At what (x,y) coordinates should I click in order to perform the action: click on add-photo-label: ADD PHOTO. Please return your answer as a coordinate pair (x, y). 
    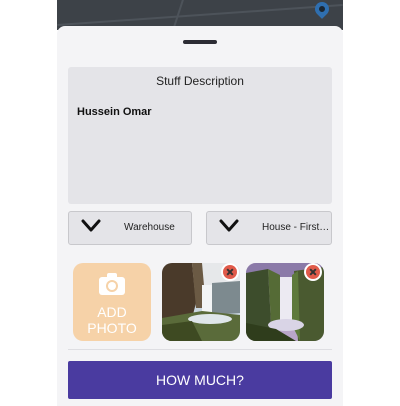
    Looking at the image, I should click on (112, 320).